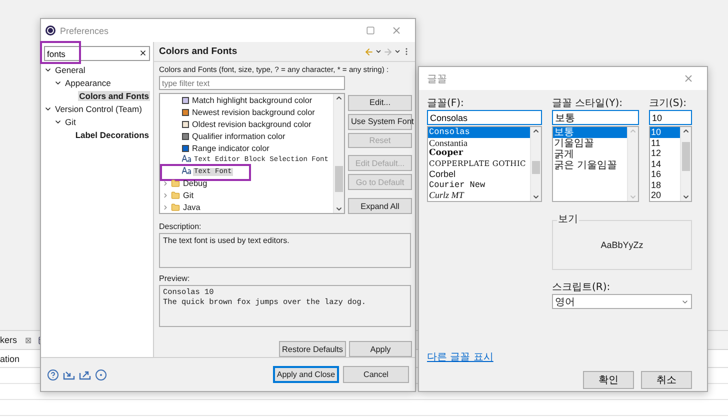 The image size is (728, 417). Describe the element at coordinates (143, 53) in the screenshot. I see `clear-icon` at that location.